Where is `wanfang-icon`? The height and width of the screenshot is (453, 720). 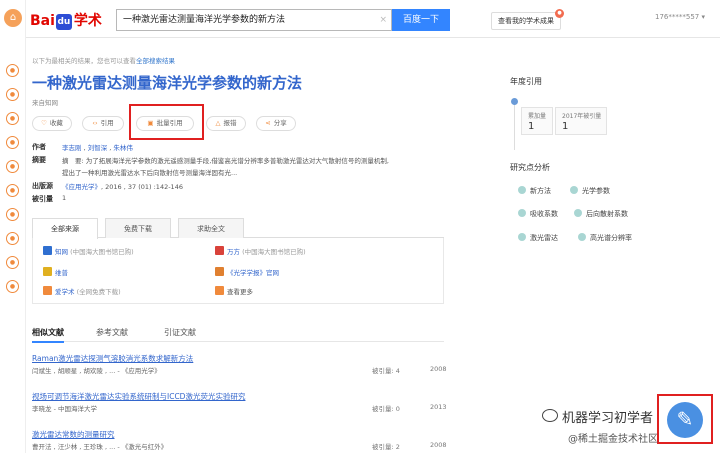
wanfang-icon is located at coordinates (219, 250).